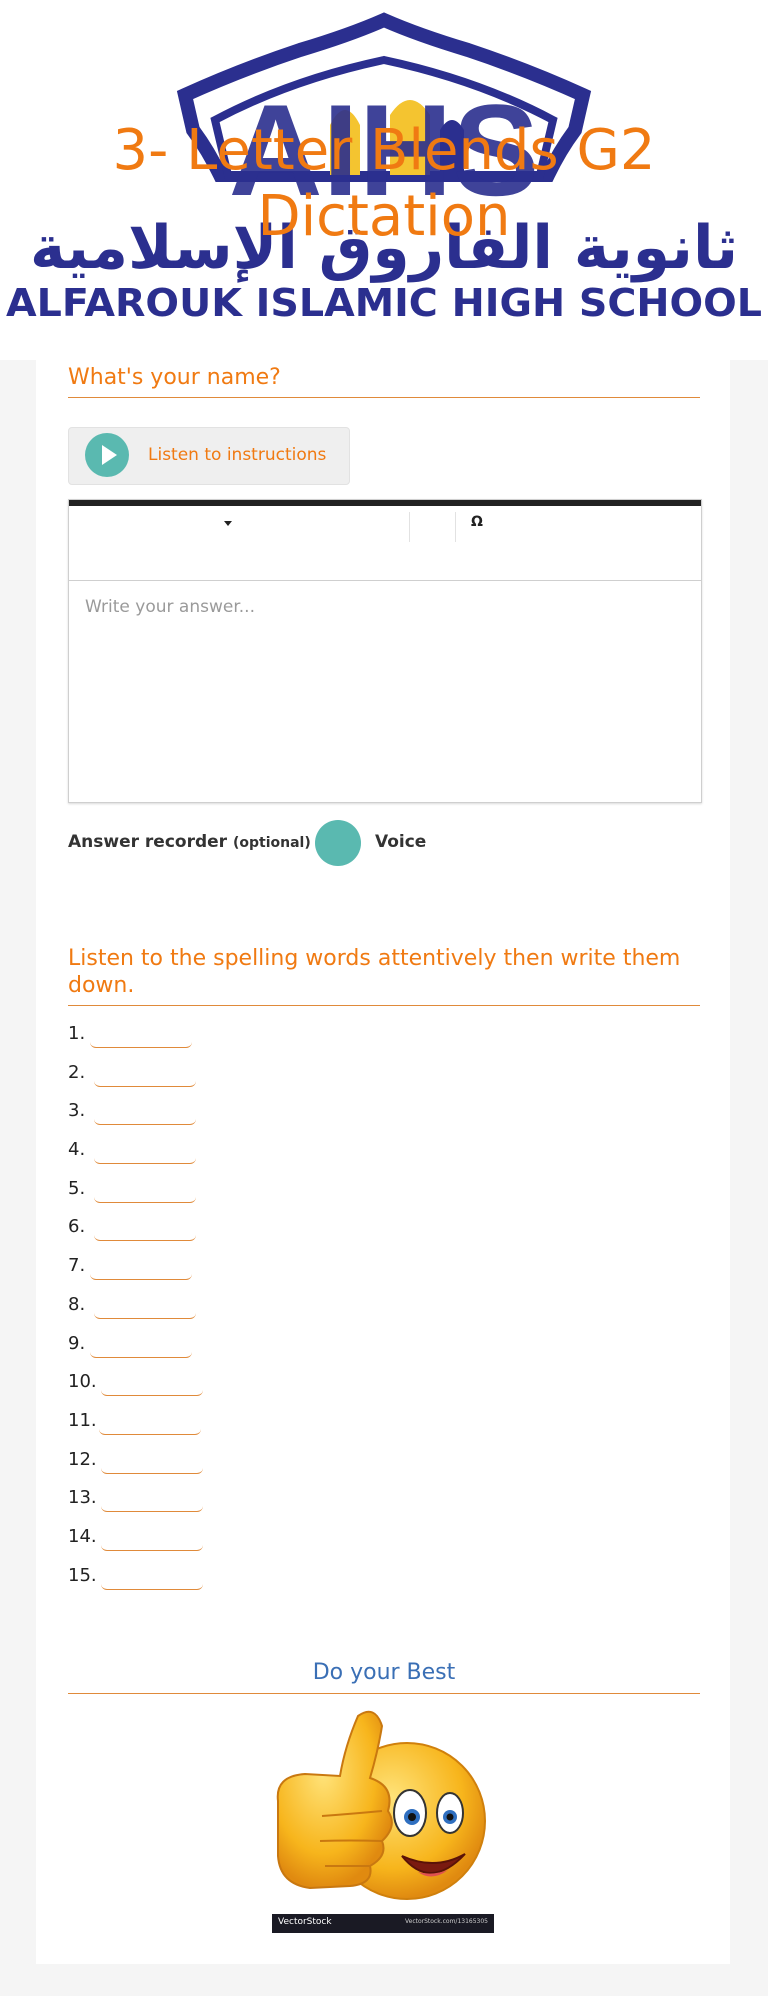  I want to click on spelling-item-number: 1., so click(77, 1033).